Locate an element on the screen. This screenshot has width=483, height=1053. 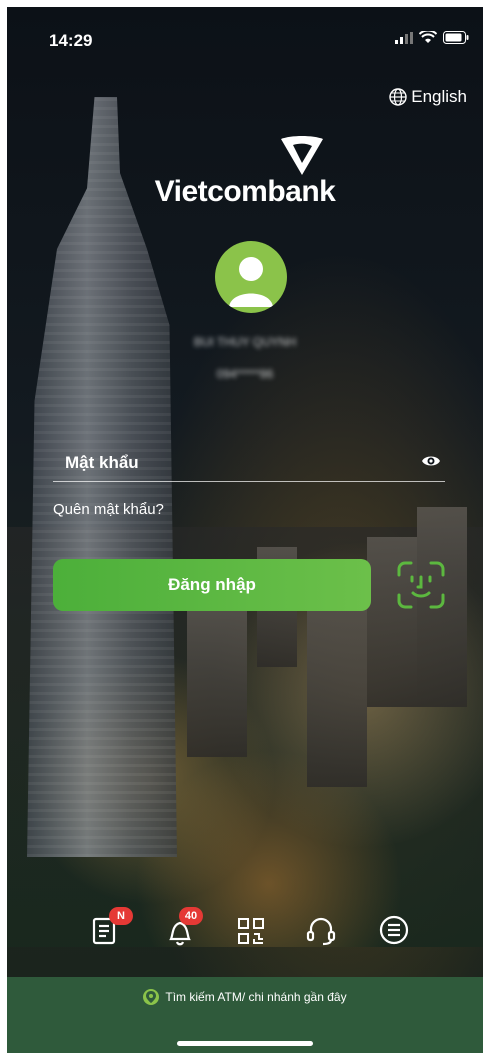
atm-search-row: Tìm kiếm ATM/ chi nhánh gần đây is located at coordinates (245, 997).